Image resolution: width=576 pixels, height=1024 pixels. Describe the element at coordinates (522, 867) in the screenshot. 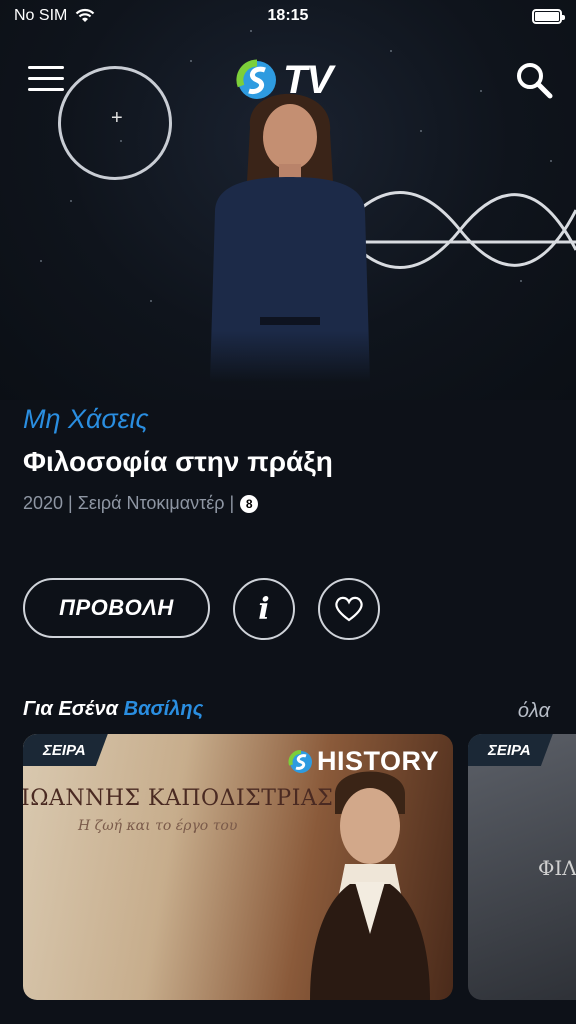

I see `content-card: ΦΙΛ ΣΕΙΡΑ` at that location.